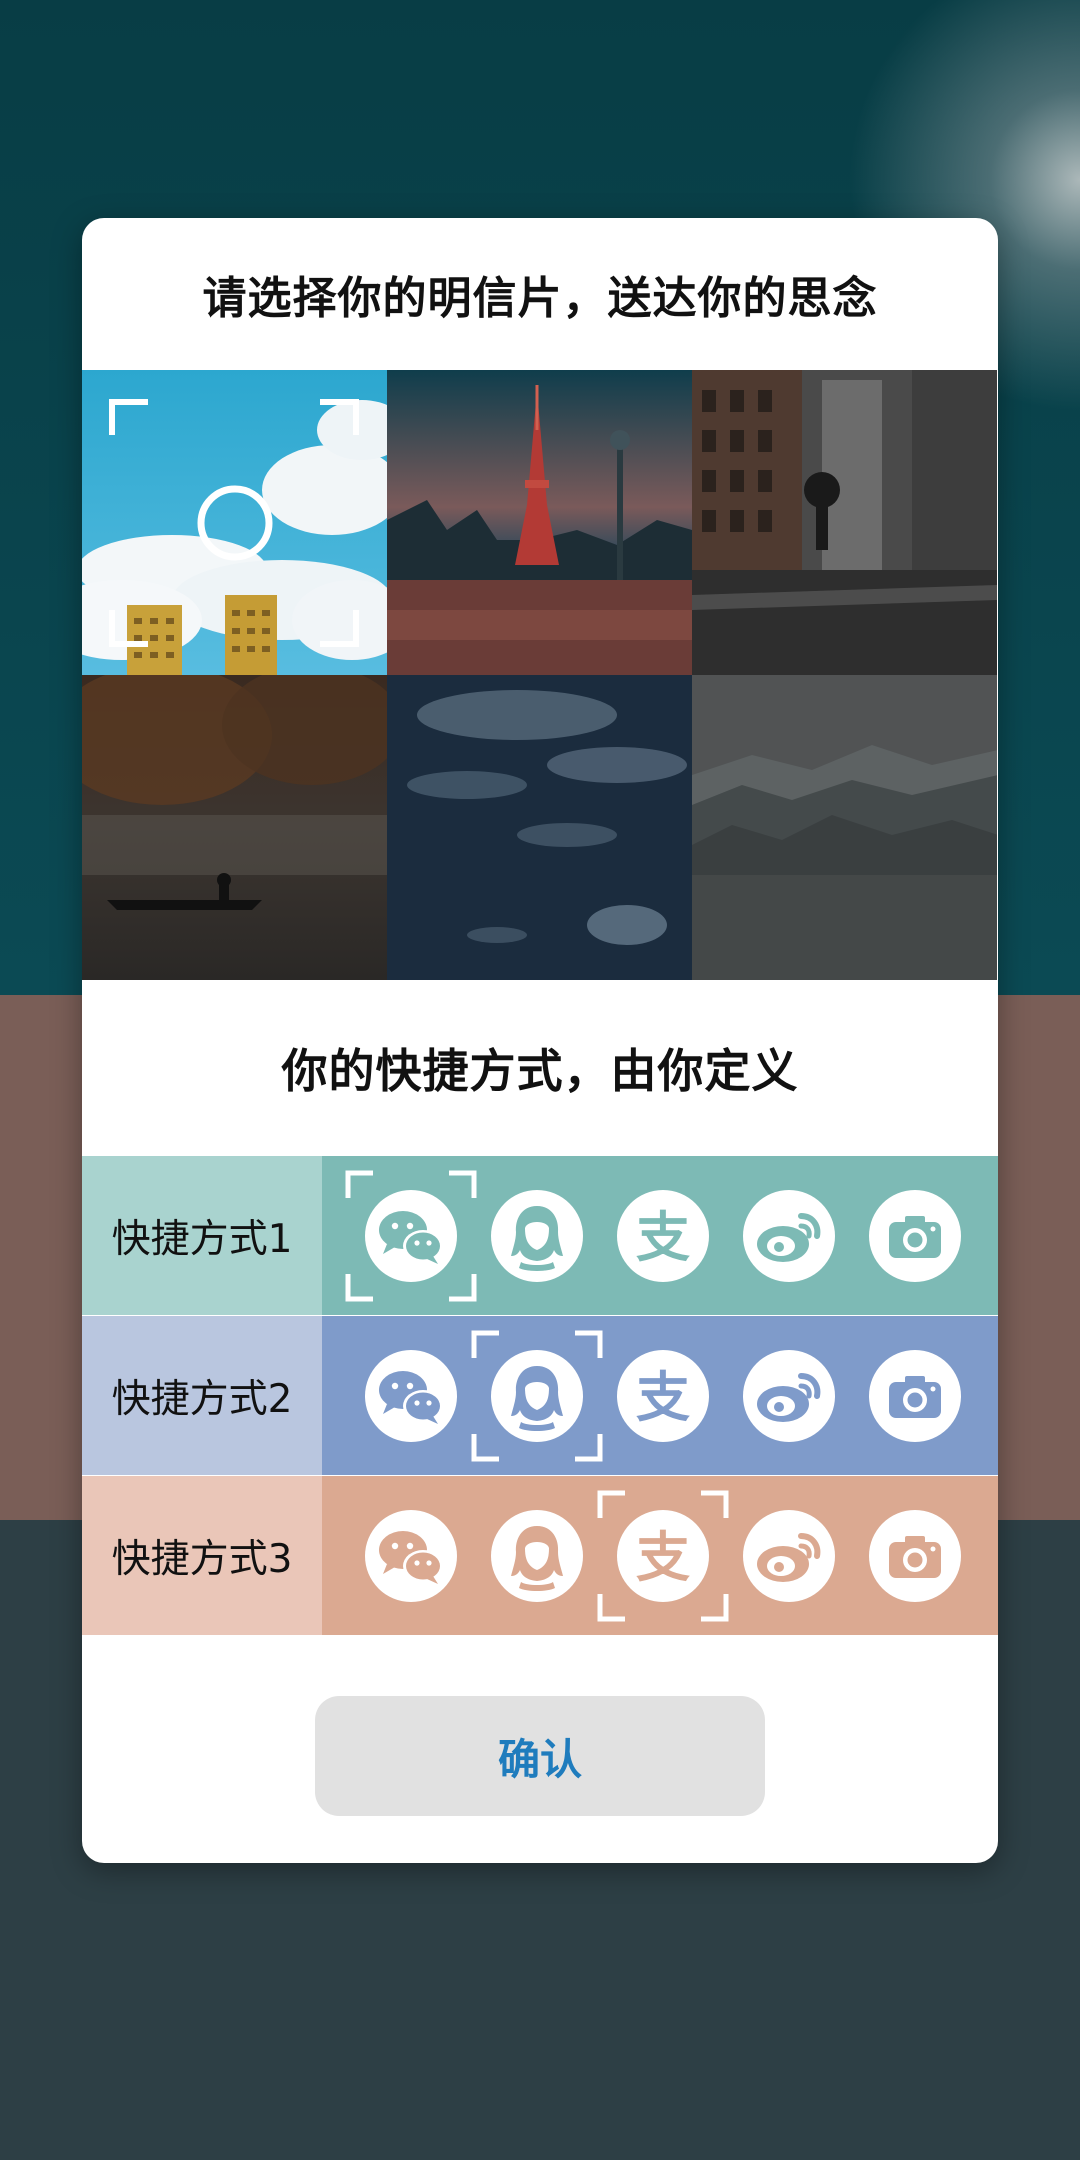  What do you see at coordinates (540, 1071) in the screenshot?
I see `shortcut-title: 你的快捷方式，由你定义` at bounding box center [540, 1071].